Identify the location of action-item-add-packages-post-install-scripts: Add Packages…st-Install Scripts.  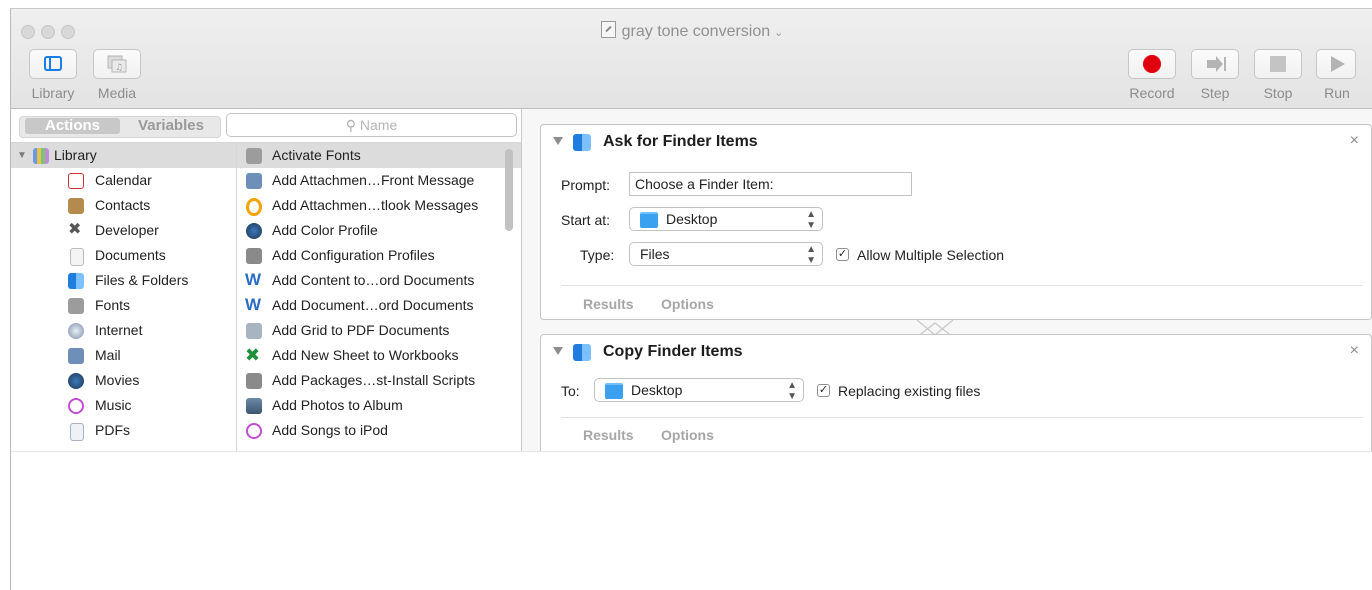
(379, 380).